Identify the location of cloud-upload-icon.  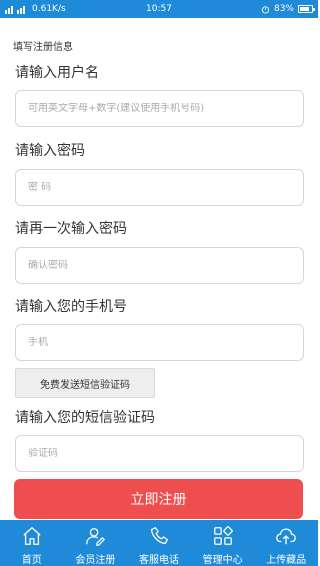
(286, 535).